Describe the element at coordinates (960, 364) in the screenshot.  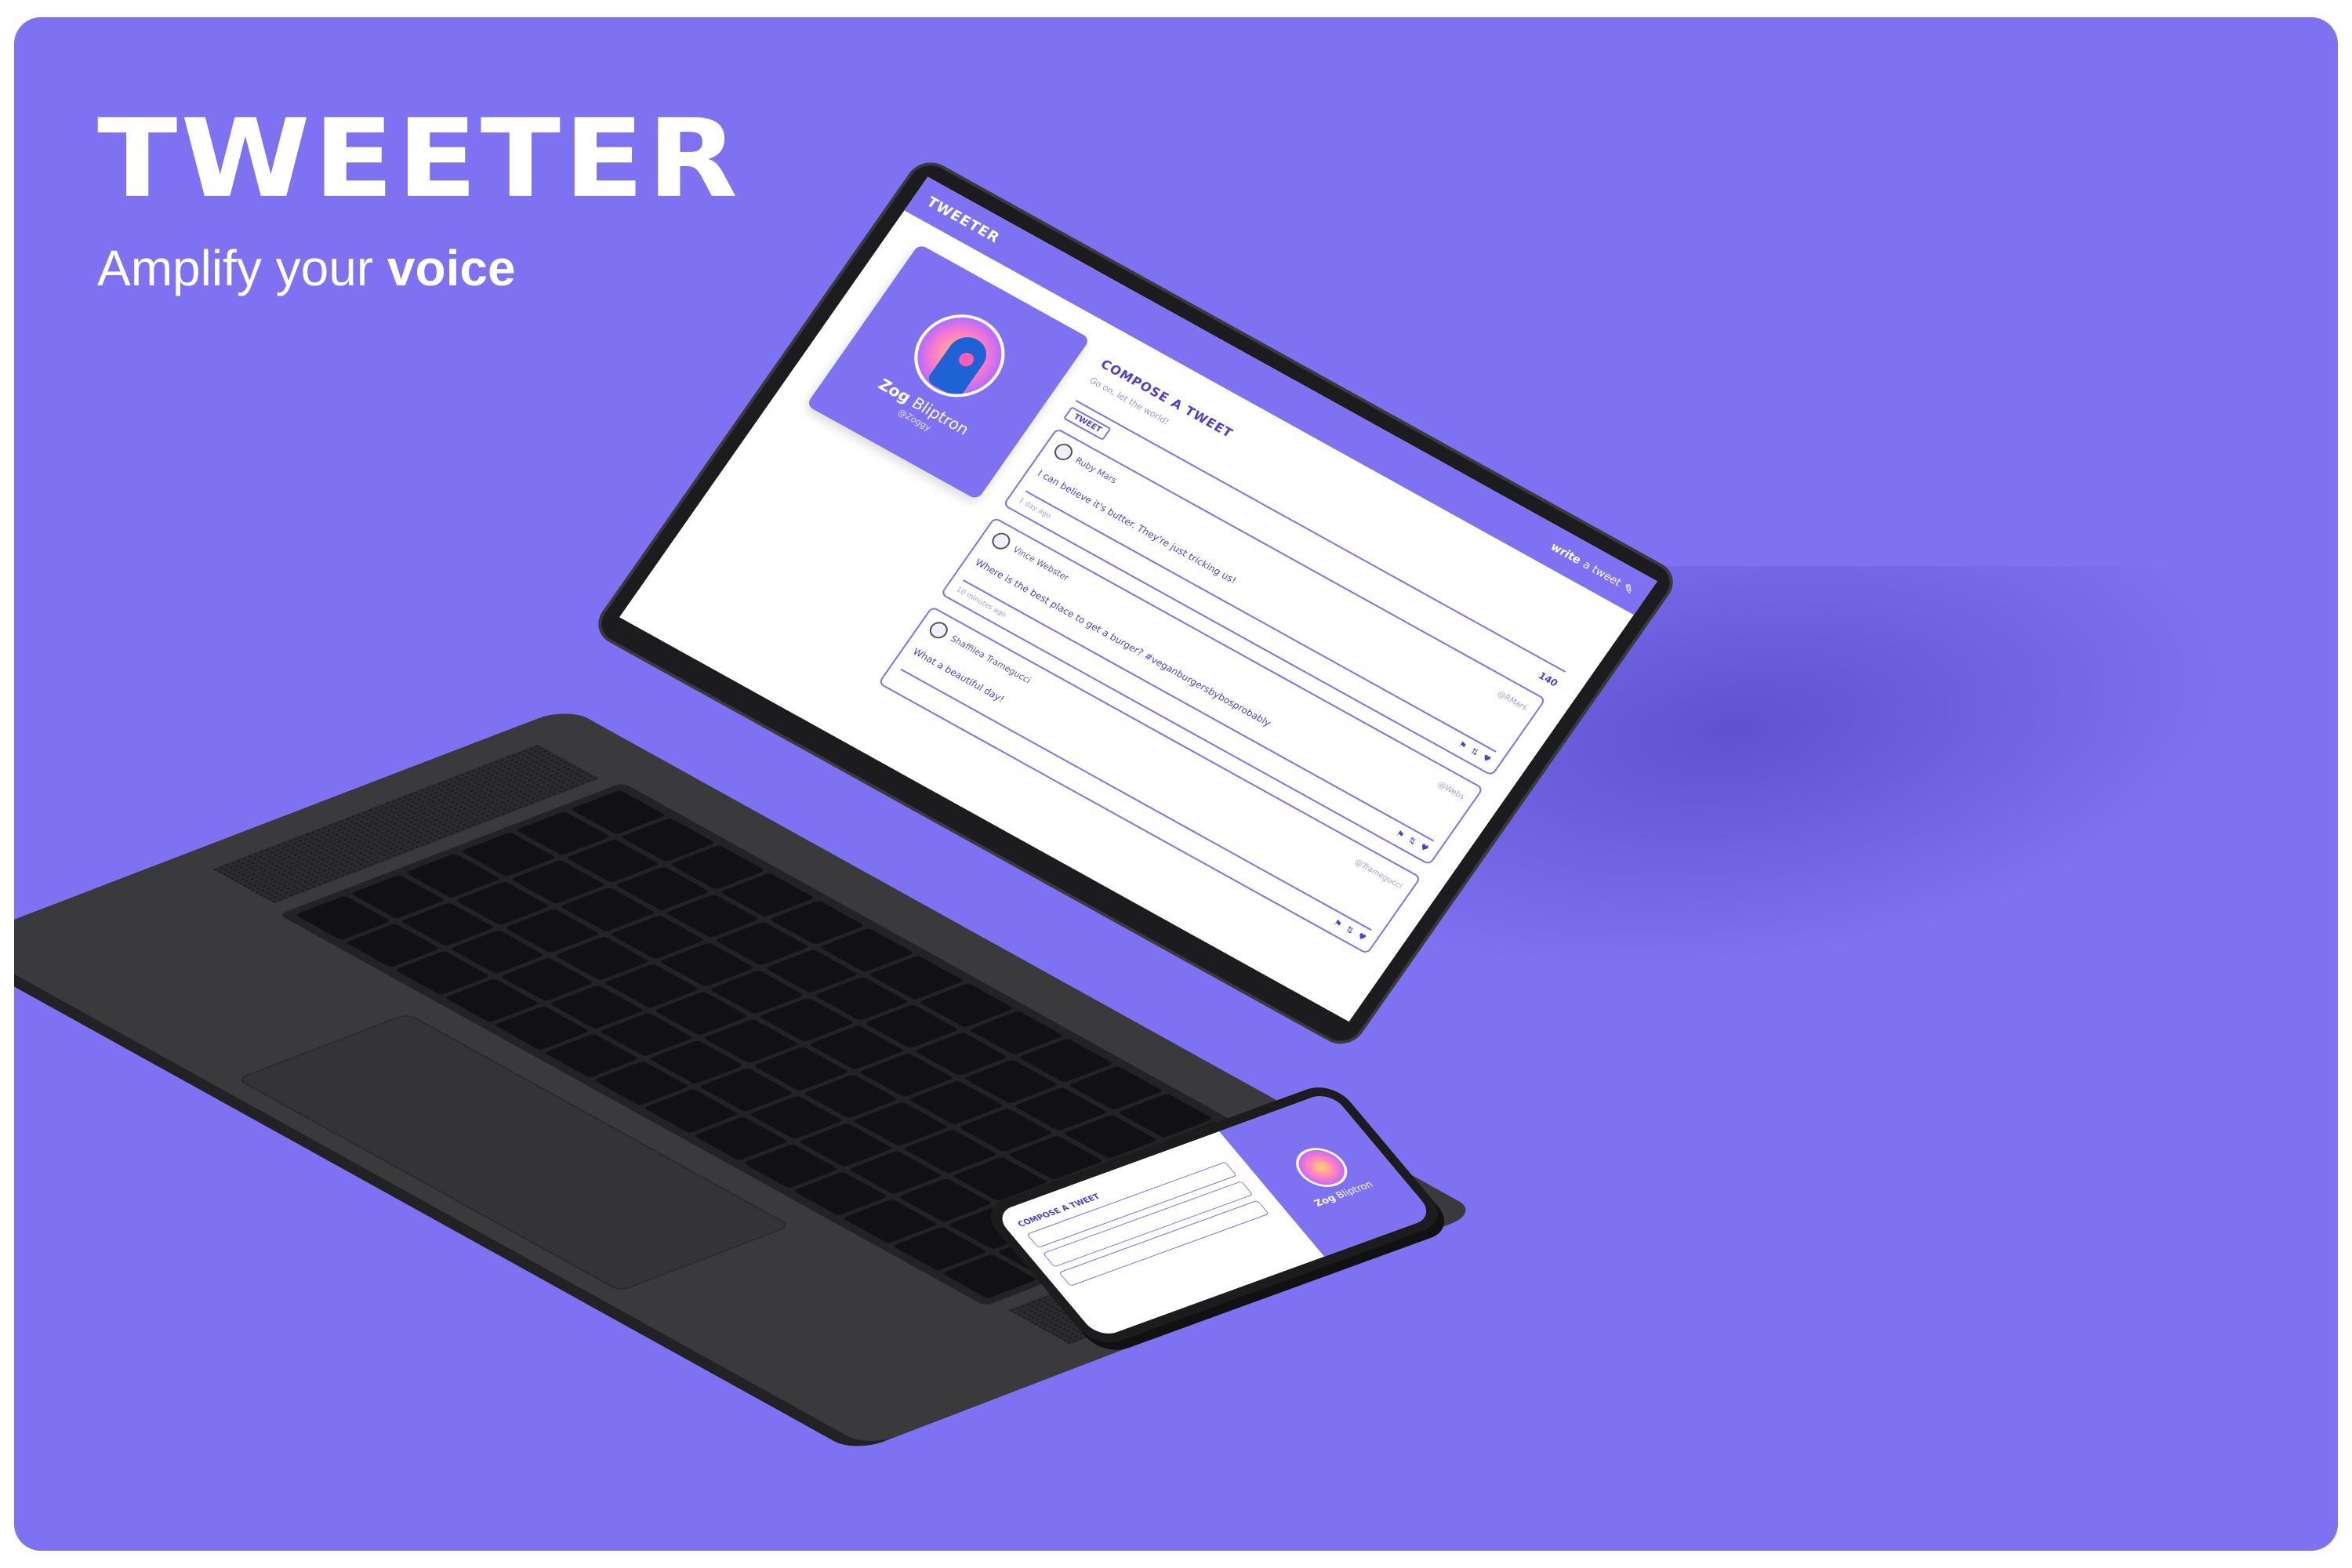
I see `avatar-figure` at that location.